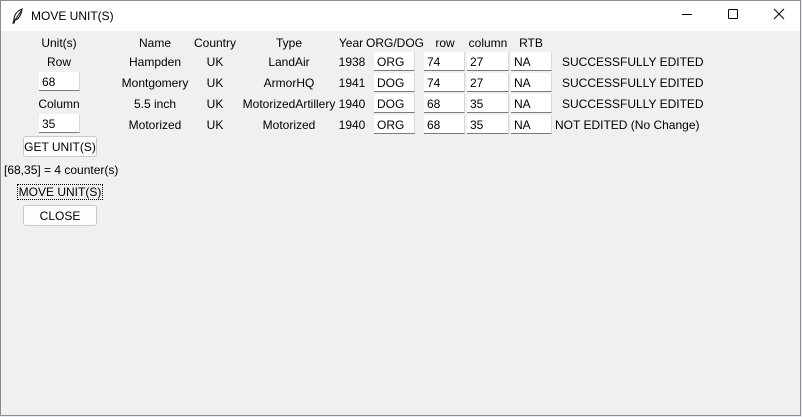 The height and width of the screenshot is (417, 802). I want to click on minimize-button, so click(687, 16).